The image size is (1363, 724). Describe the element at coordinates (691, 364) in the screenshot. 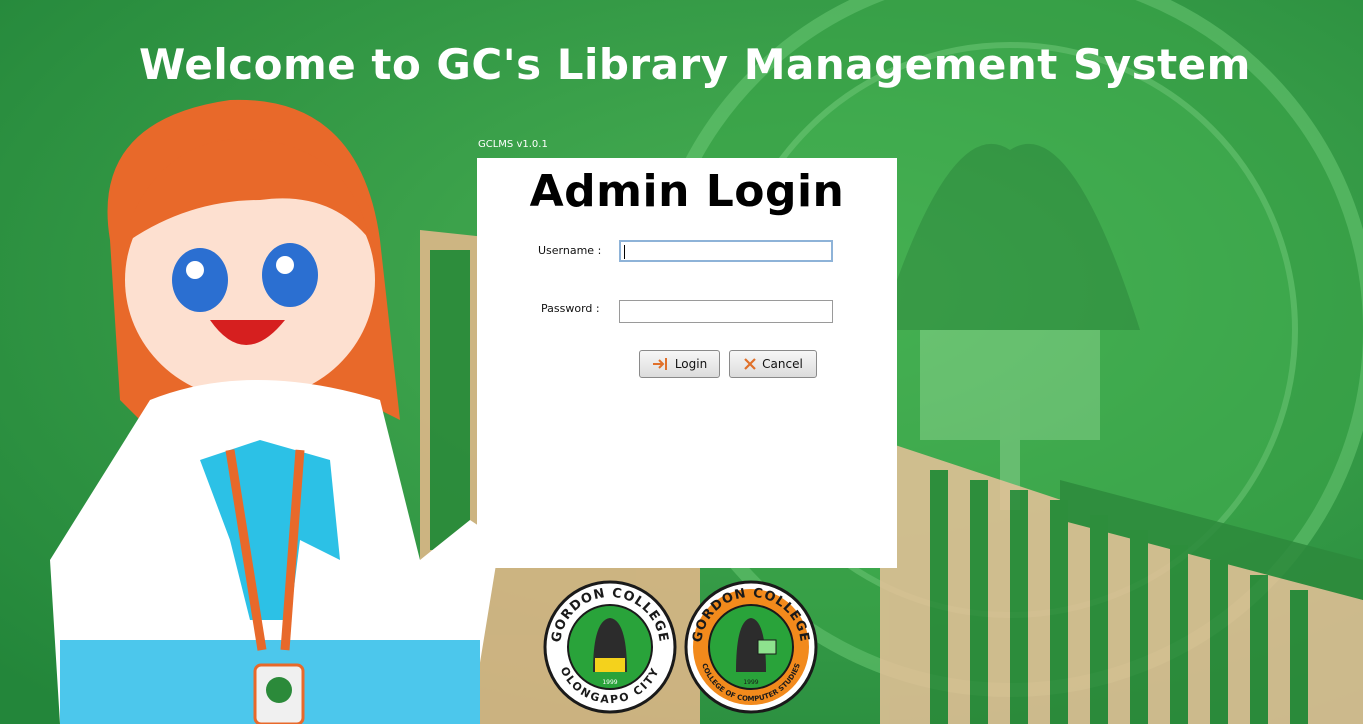

I see `login-button-label: Login` at that location.